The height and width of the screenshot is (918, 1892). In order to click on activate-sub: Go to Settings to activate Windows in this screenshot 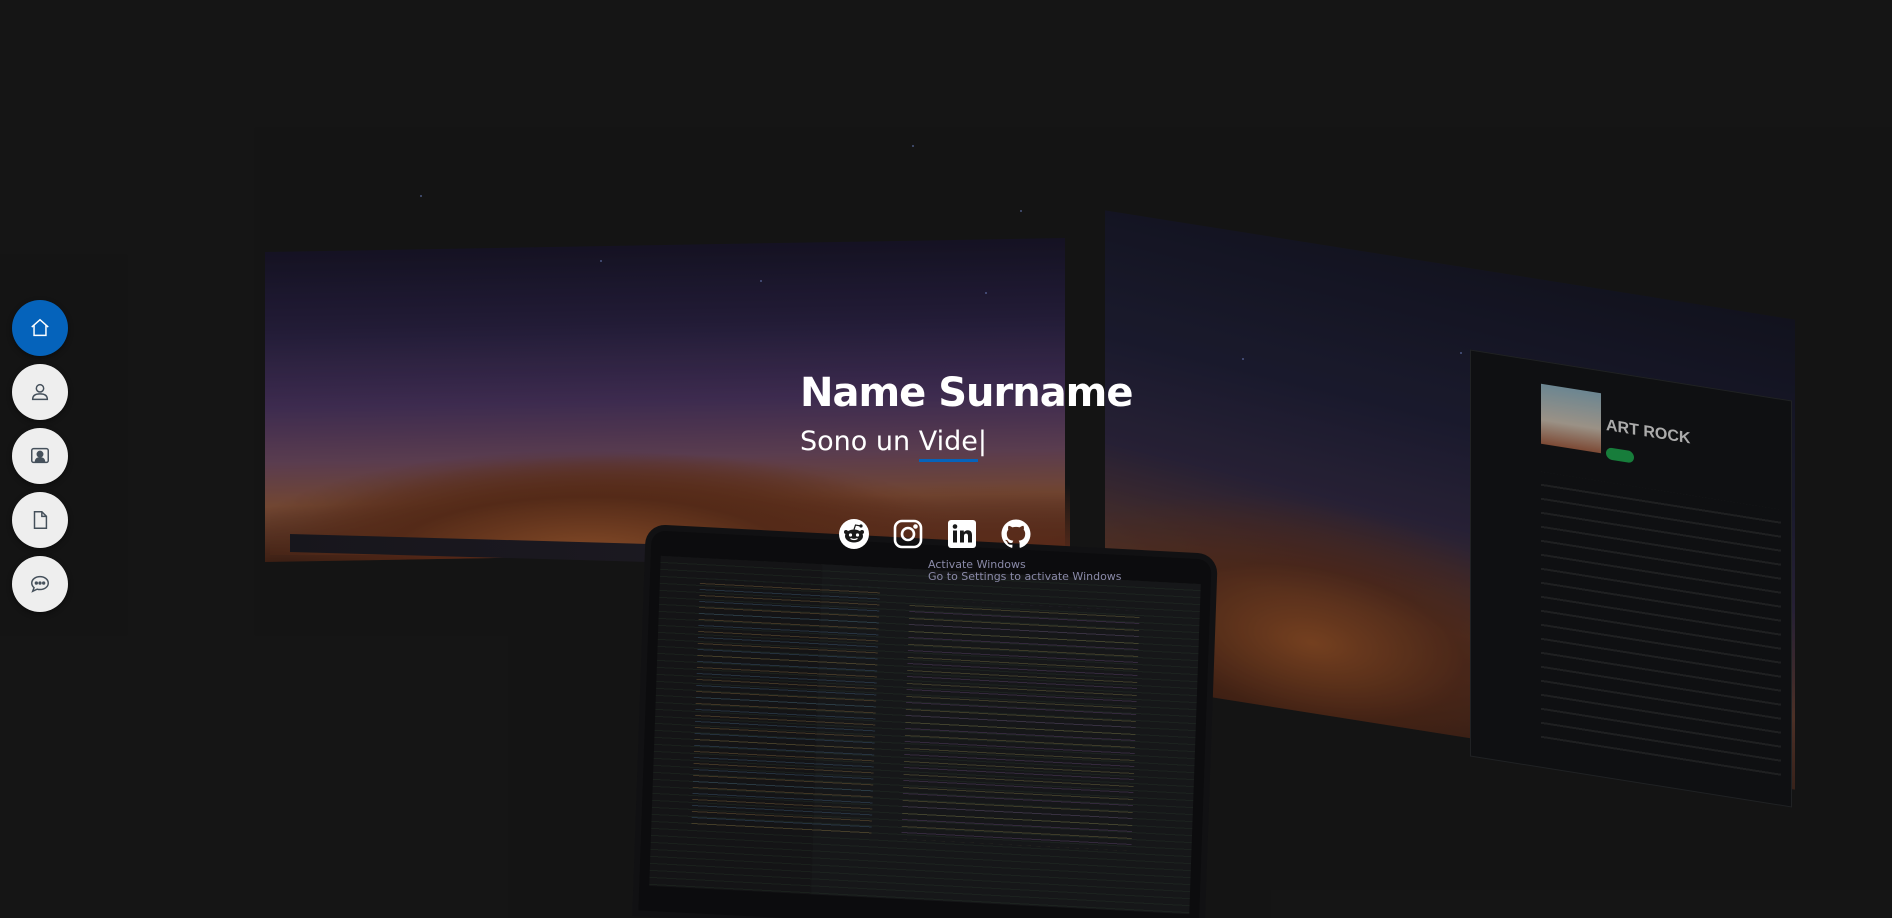, I will do `click(1025, 576)`.